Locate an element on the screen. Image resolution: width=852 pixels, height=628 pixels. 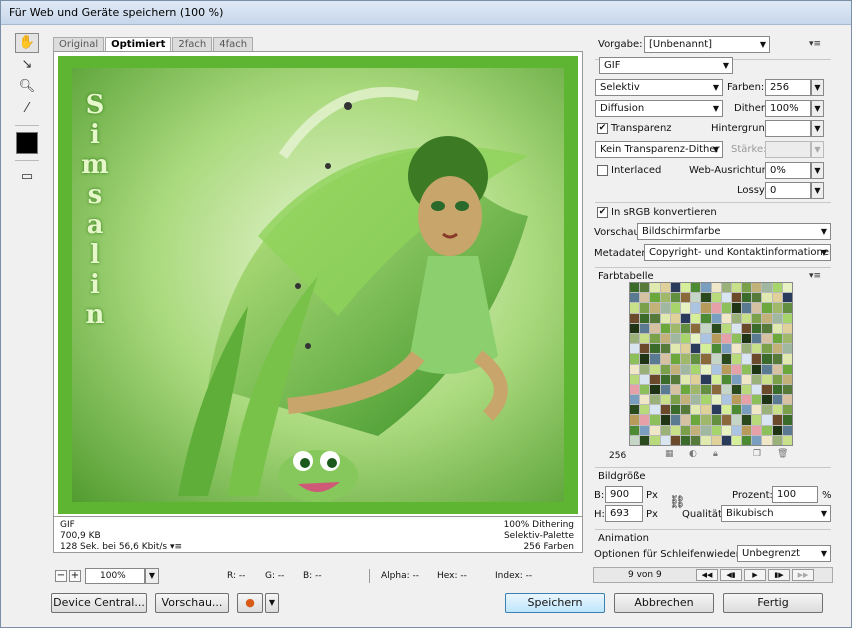
new-color-icon: ❐ is located at coordinates (757, 454).